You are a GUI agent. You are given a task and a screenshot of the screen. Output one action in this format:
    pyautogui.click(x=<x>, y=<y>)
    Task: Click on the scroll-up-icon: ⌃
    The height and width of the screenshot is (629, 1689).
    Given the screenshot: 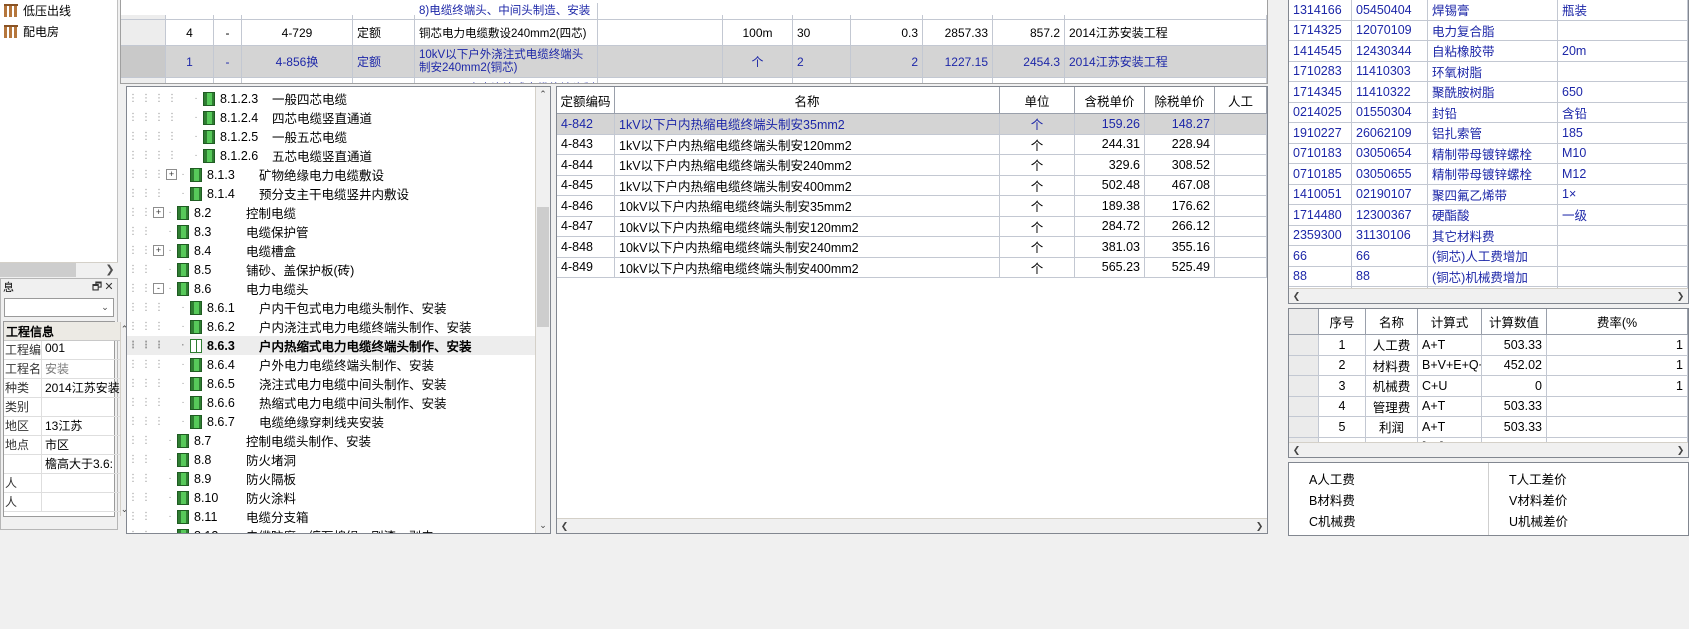 What is the action you would take?
    pyautogui.click(x=543, y=94)
    